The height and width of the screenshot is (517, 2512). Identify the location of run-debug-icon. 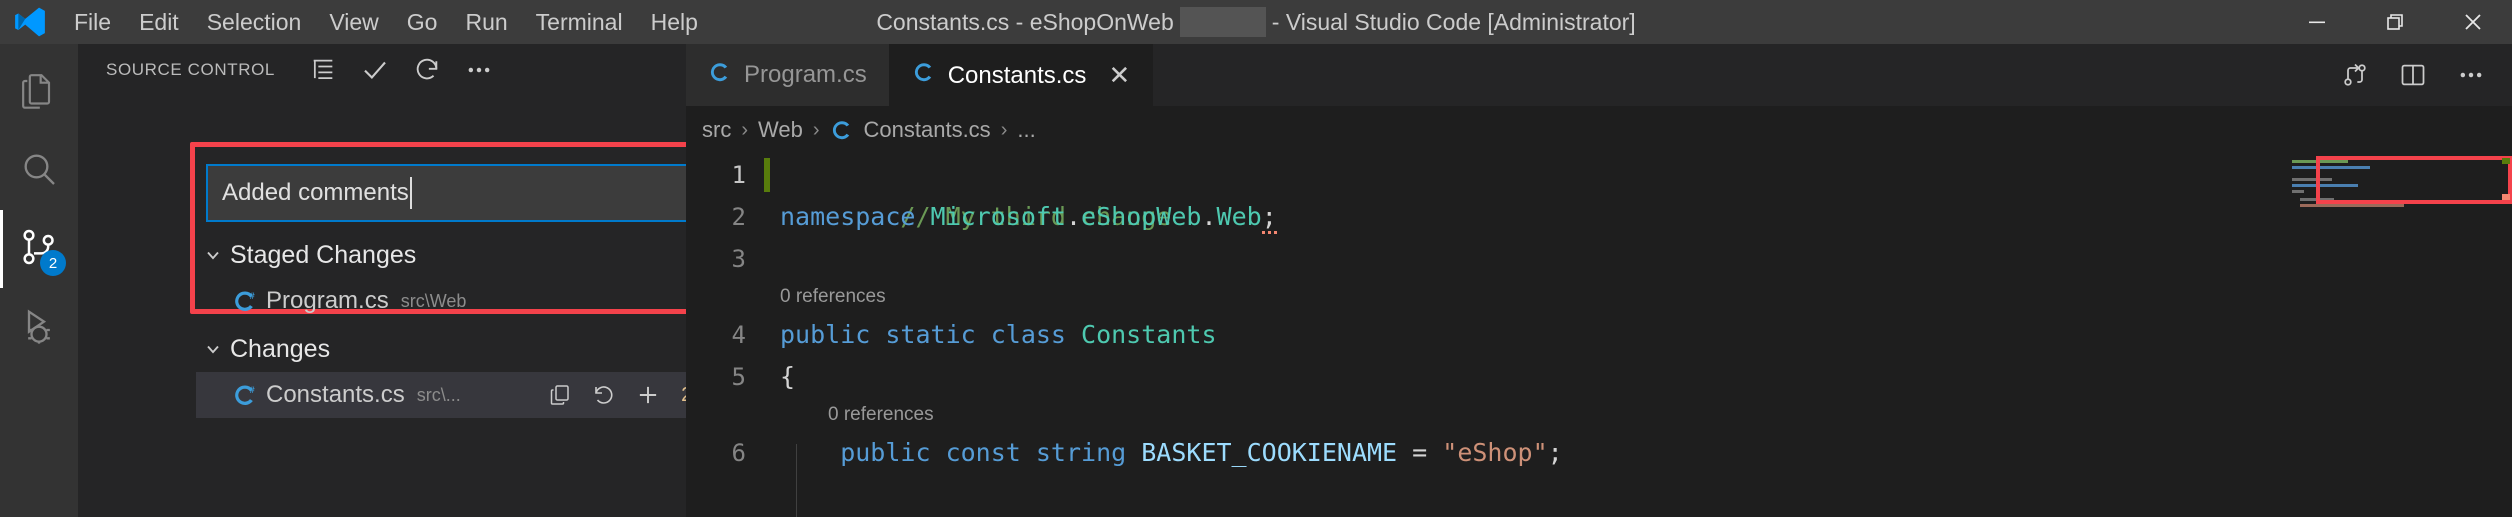
(39, 327).